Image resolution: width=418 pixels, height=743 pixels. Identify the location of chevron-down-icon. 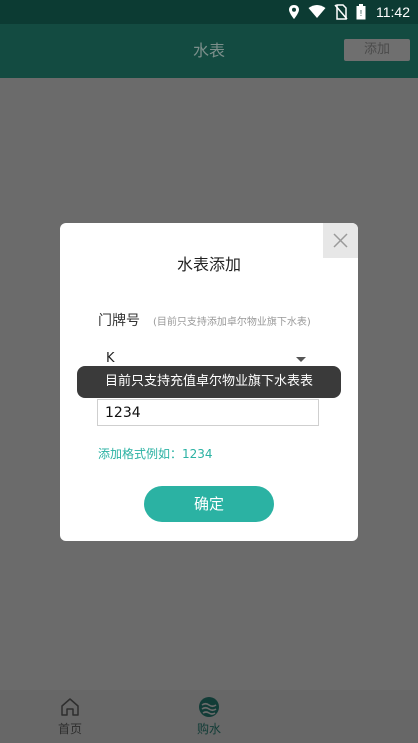
(301, 359).